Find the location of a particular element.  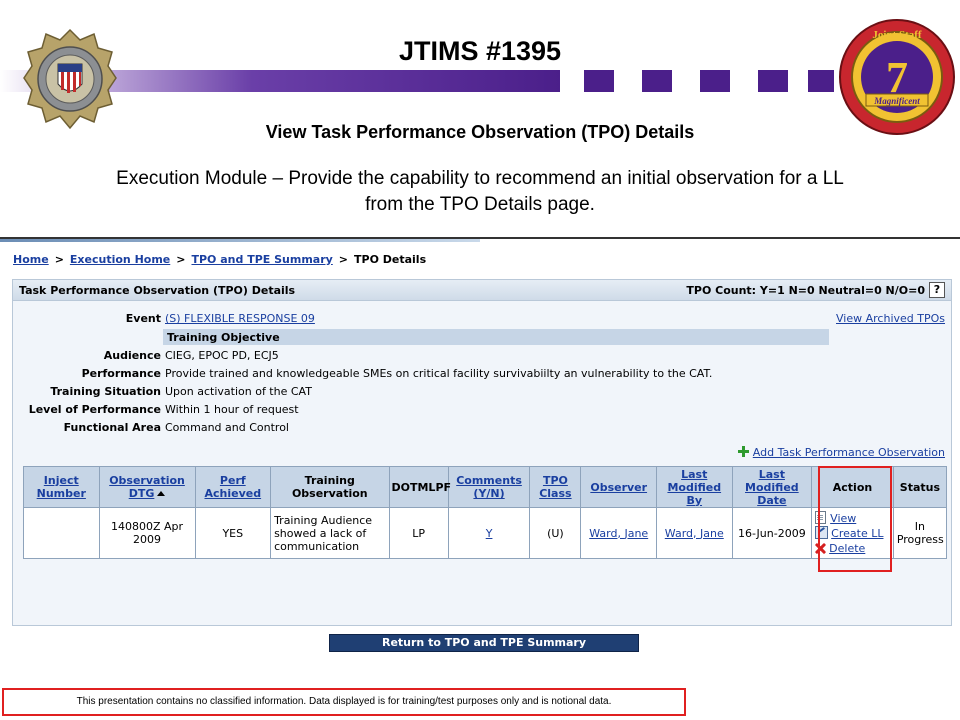

cell-status: In Progress is located at coordinates (920, 533).